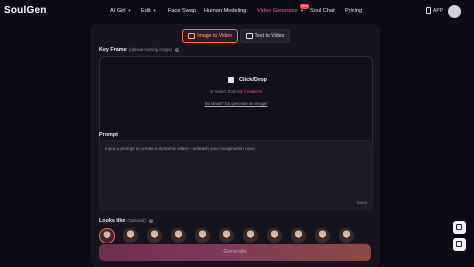 The width and height of the screenshot is (474, 267). Describe the element at coordinates (182, 11) in the screenshot. I see `nav-face-swap: Face Swap` at that location.